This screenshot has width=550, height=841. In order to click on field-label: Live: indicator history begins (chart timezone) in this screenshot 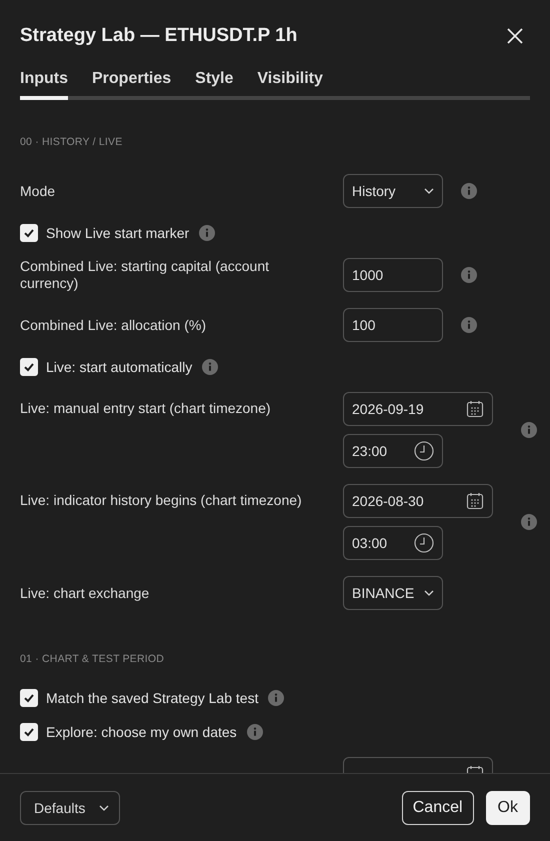, I will do `click(161, 500)`.